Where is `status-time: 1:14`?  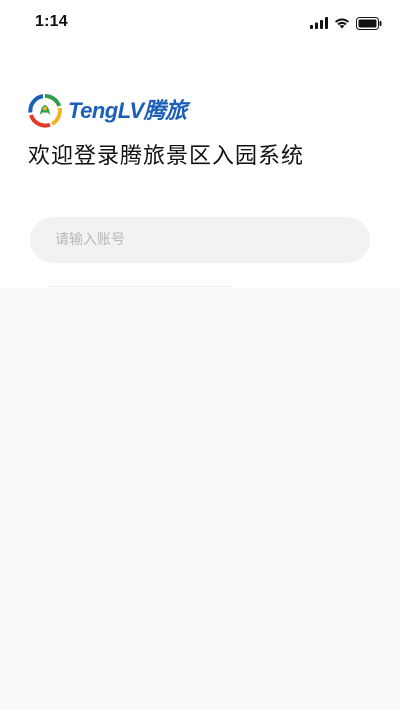
status-time: 1:14 is located at coordinates (51, 21).